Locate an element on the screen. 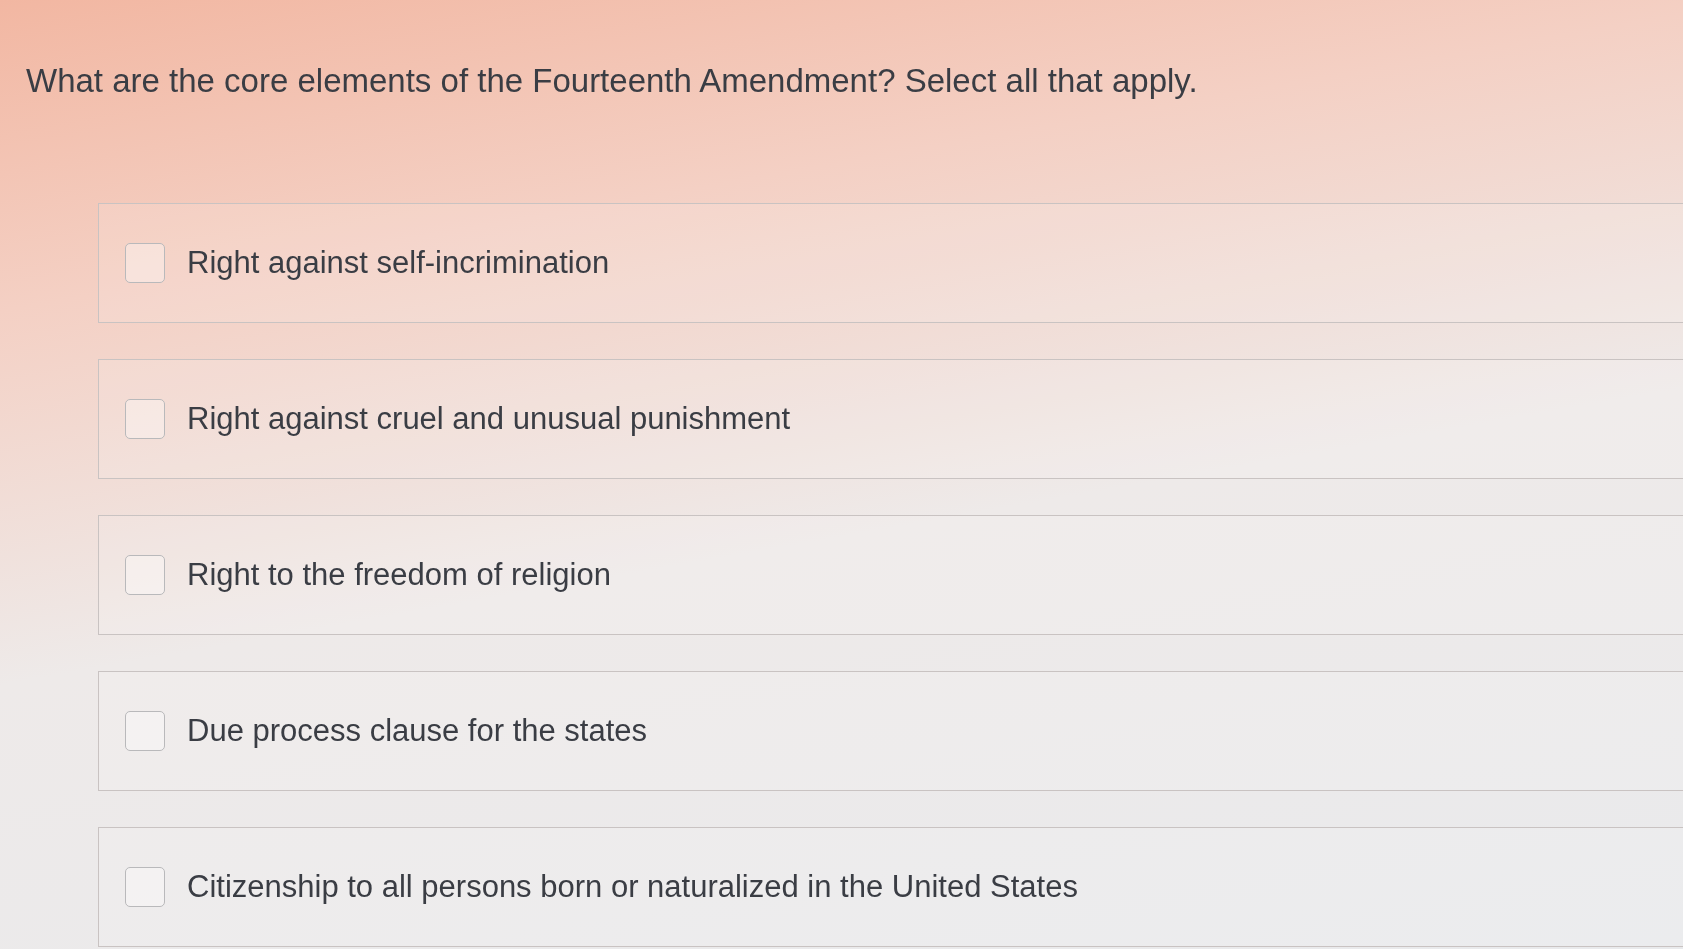 This screenshot has width=1683, height=949. option-label: Right against cruel and unusual punishment is located at coordinates (489, 419).